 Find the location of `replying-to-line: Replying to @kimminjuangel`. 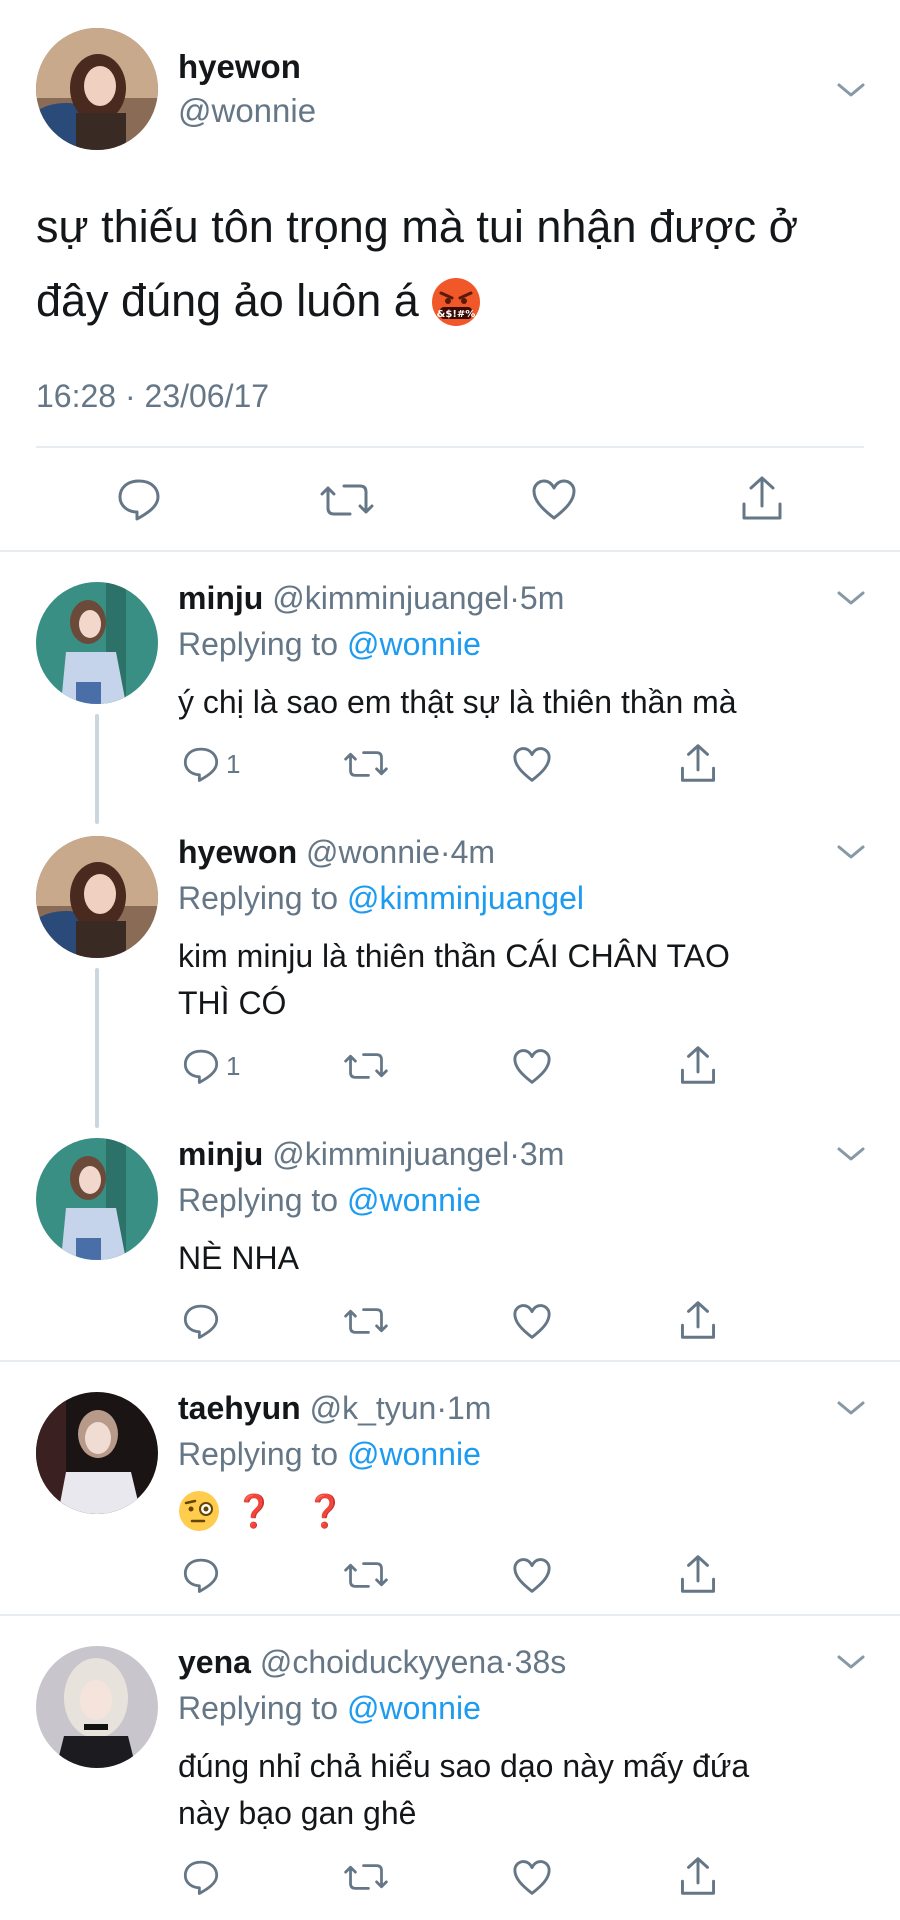

replying-to-line: Replying to @kimminjuangel is located at coordinates (381, 898).